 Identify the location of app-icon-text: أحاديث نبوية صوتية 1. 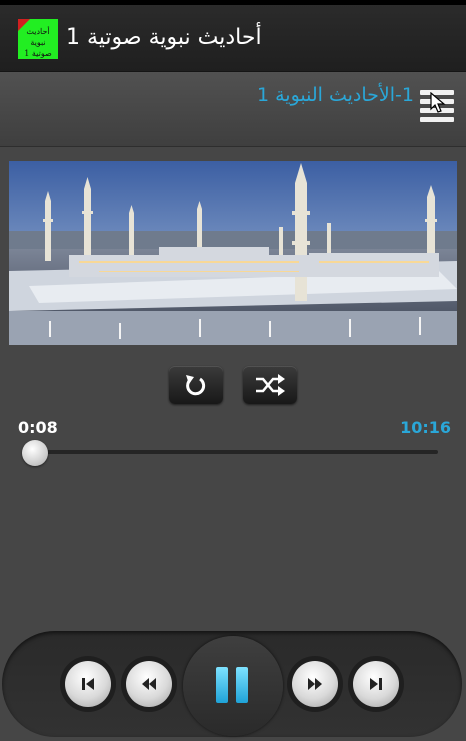
(38, 42).